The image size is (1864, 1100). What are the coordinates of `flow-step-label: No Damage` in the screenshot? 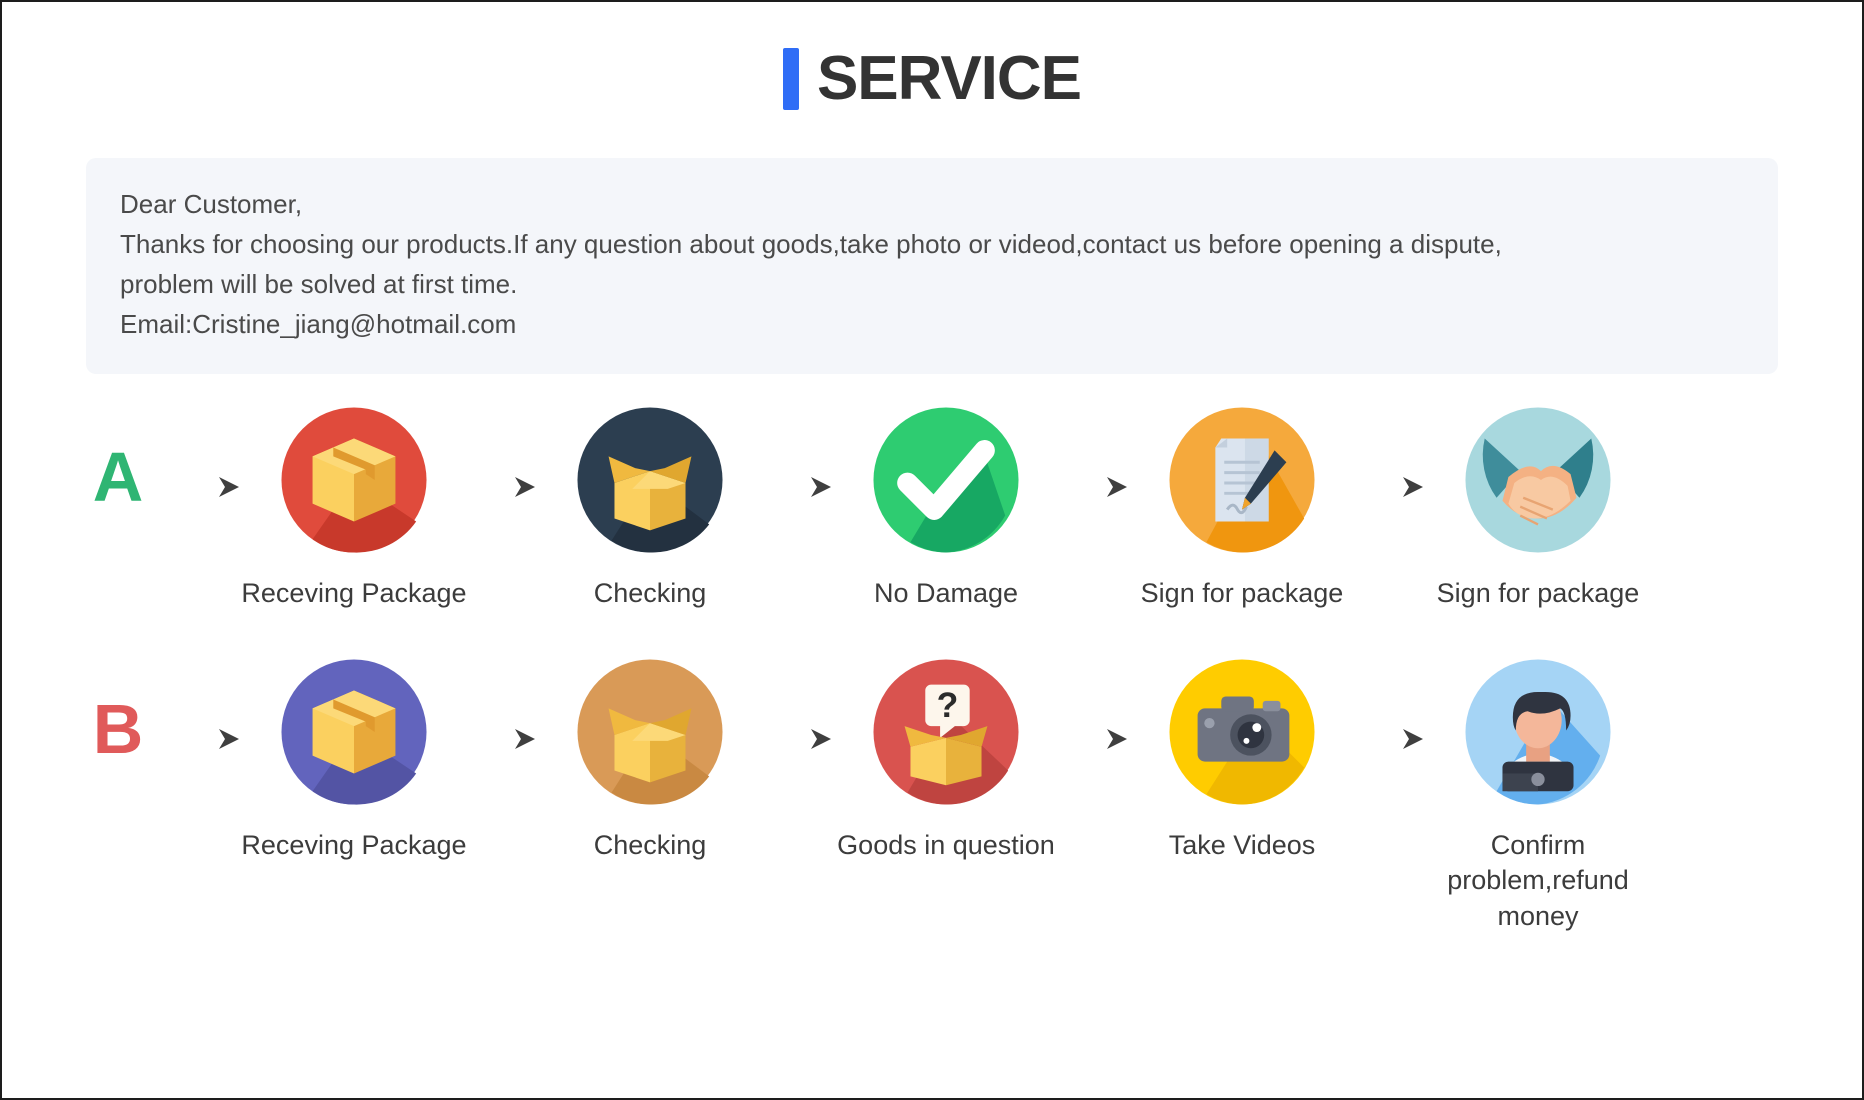 It's located at (946, 593).